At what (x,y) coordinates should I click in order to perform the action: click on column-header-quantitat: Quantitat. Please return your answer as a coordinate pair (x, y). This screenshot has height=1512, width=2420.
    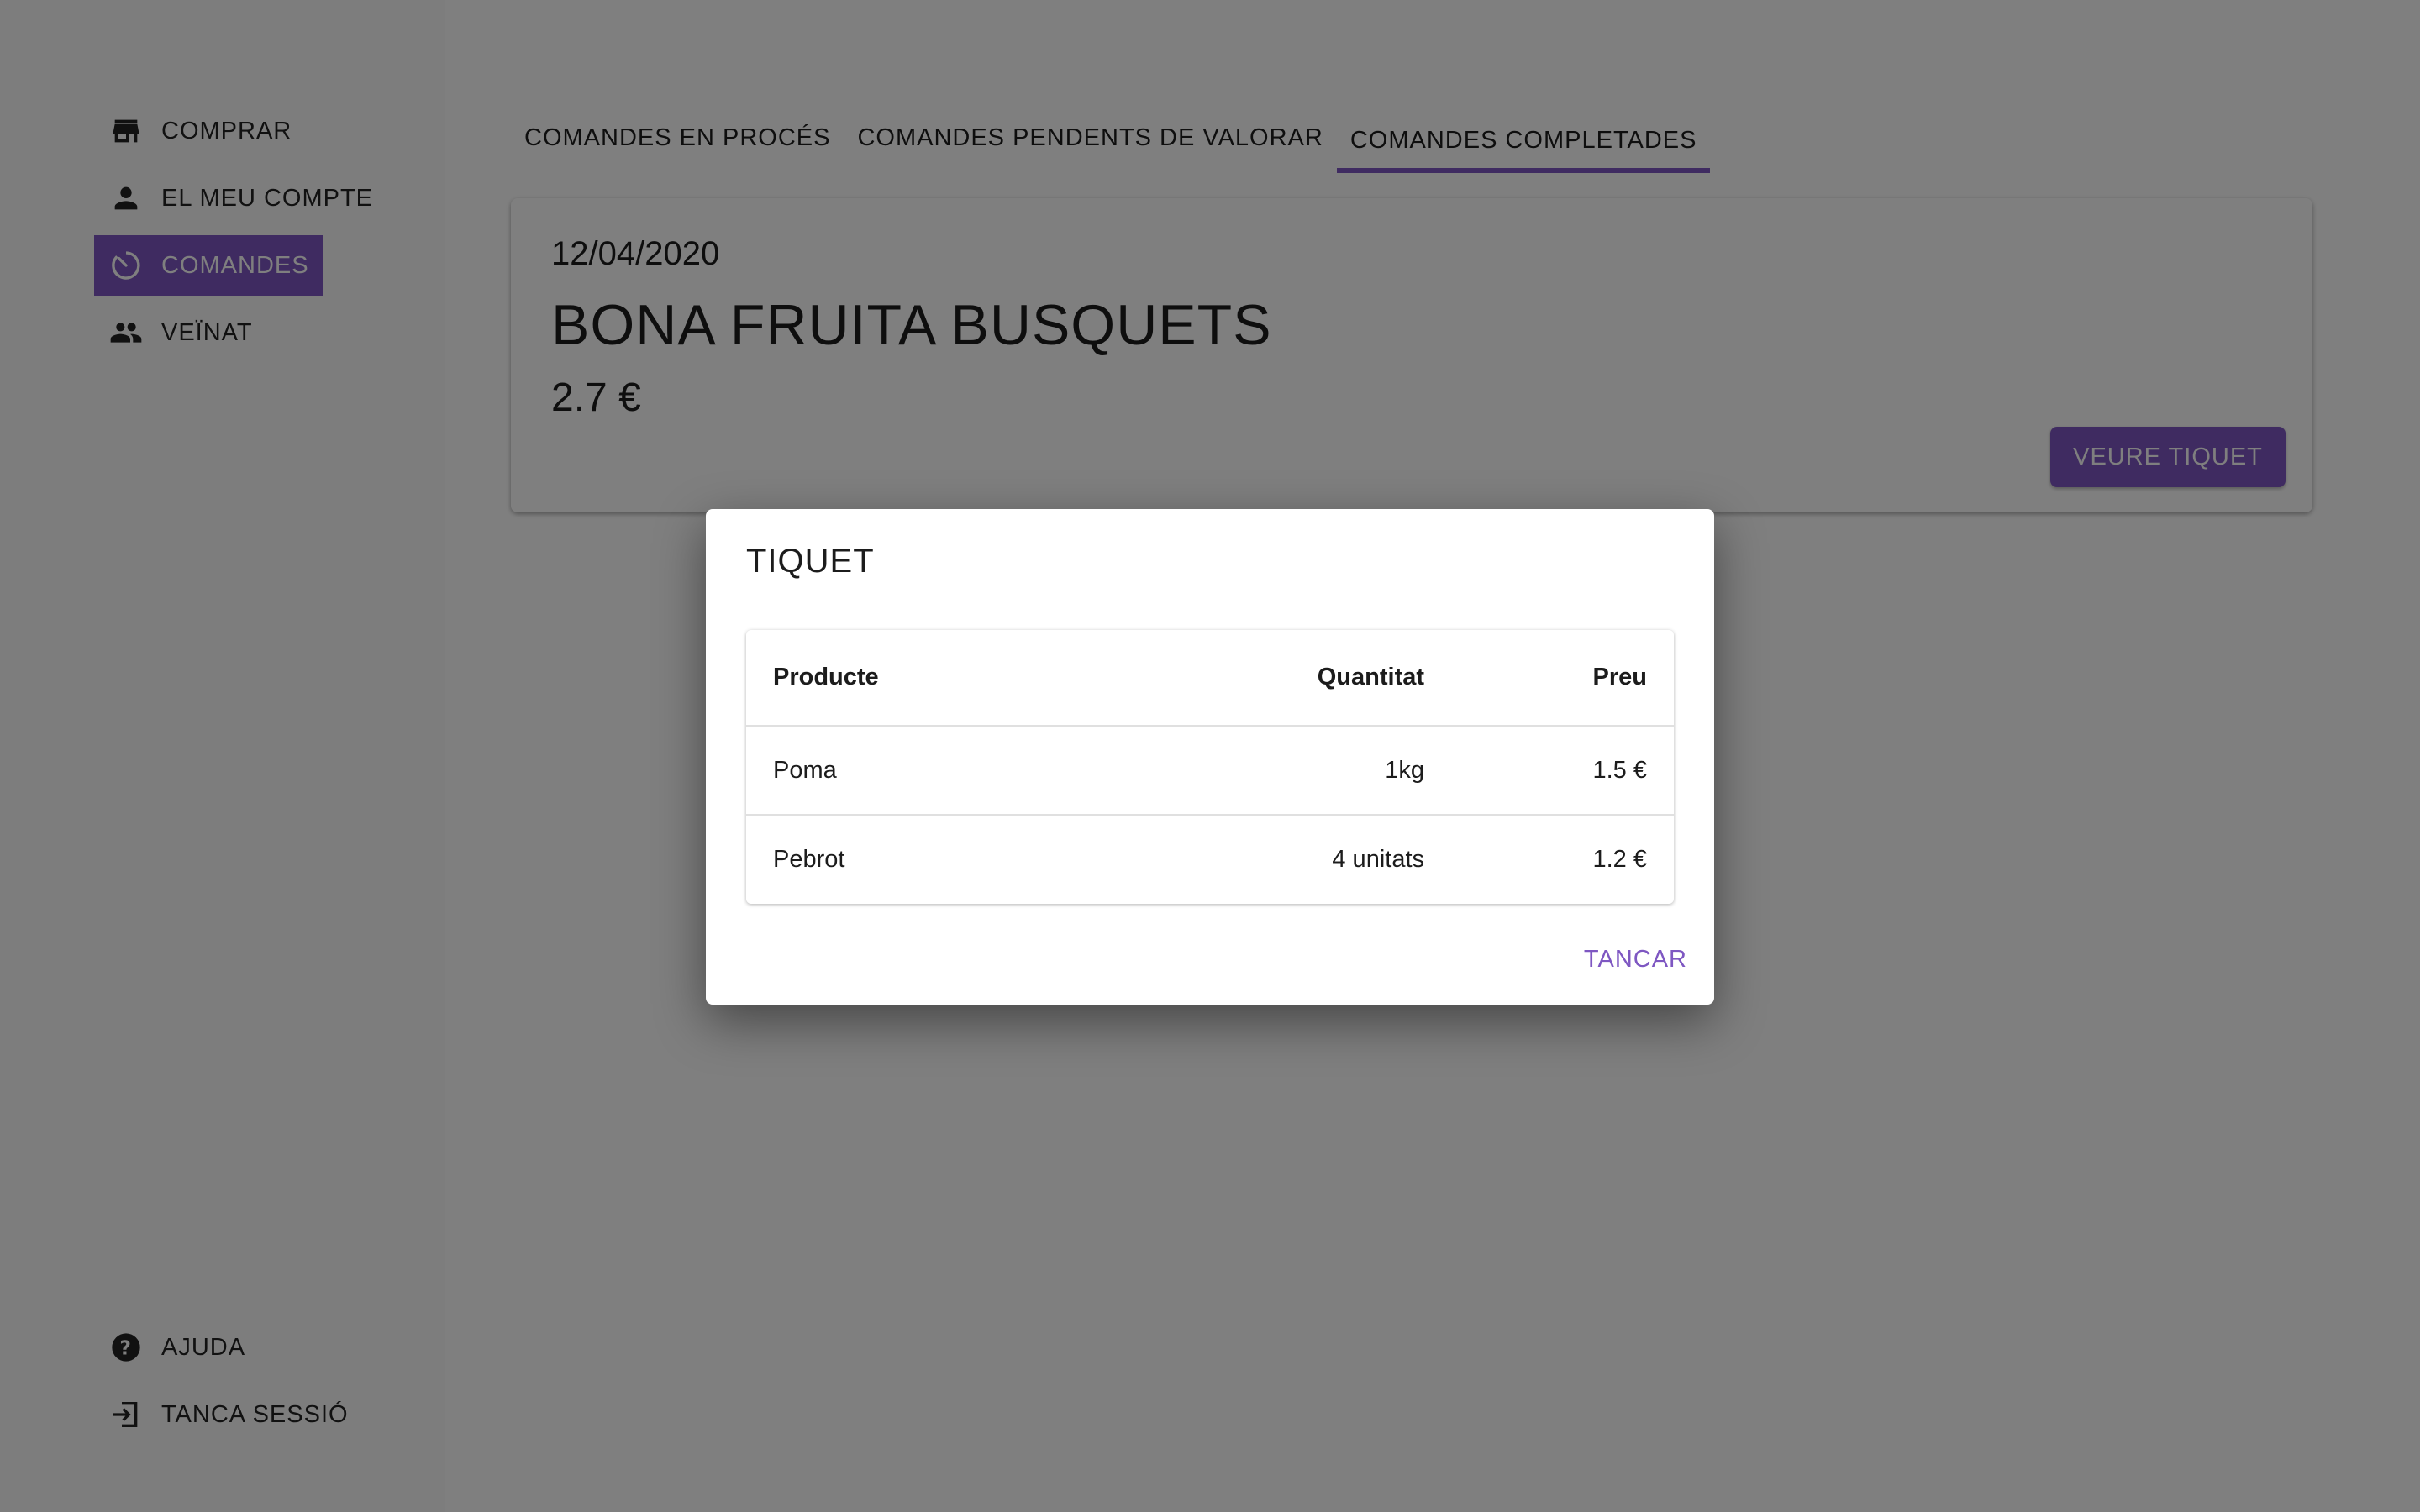
    Looking at the image, I should click on (1303, 678).